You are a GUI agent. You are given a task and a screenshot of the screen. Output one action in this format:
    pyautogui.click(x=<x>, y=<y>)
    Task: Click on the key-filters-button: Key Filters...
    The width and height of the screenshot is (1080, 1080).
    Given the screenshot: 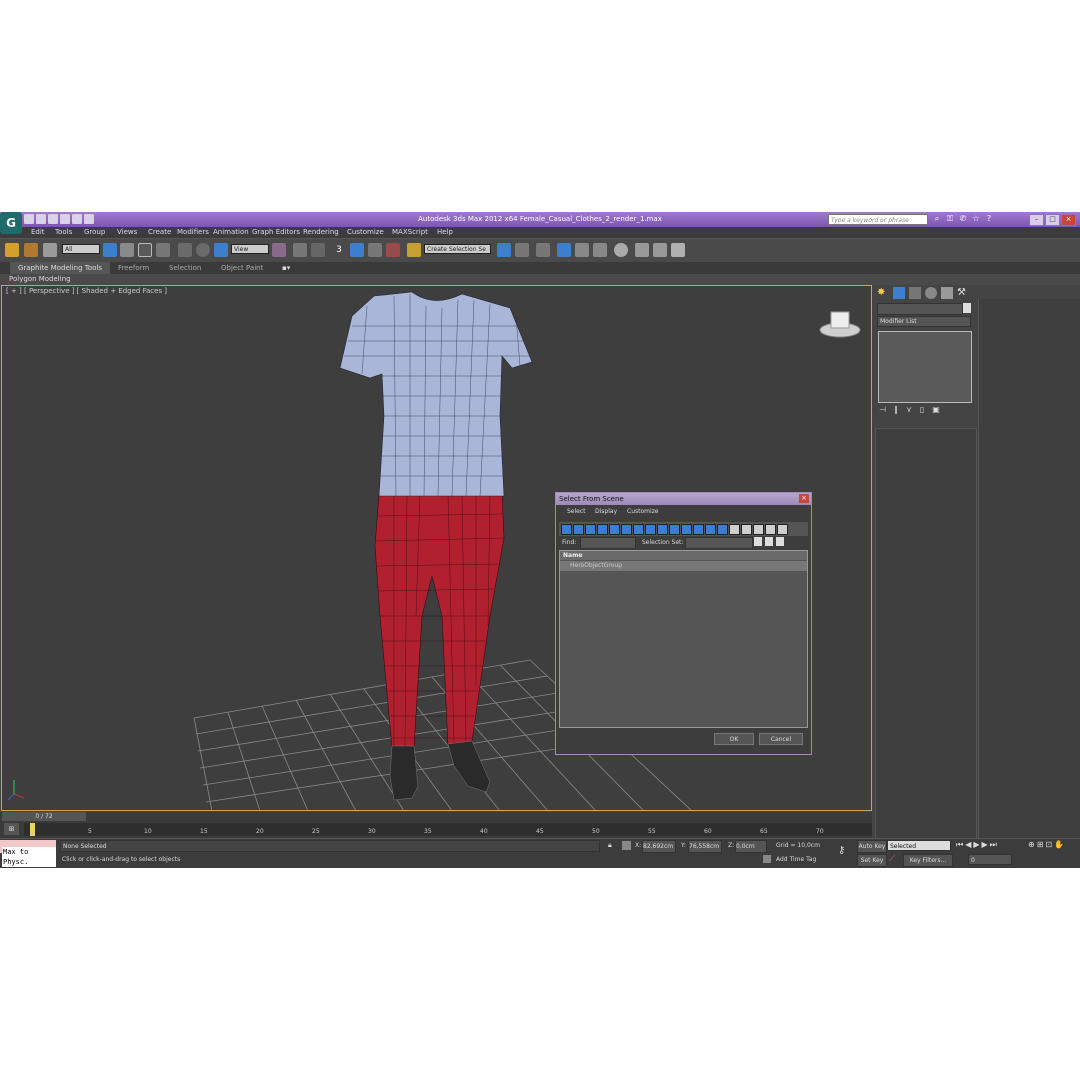 What is the action you would take?
    pyautogui.click(x=928, y=860)
    